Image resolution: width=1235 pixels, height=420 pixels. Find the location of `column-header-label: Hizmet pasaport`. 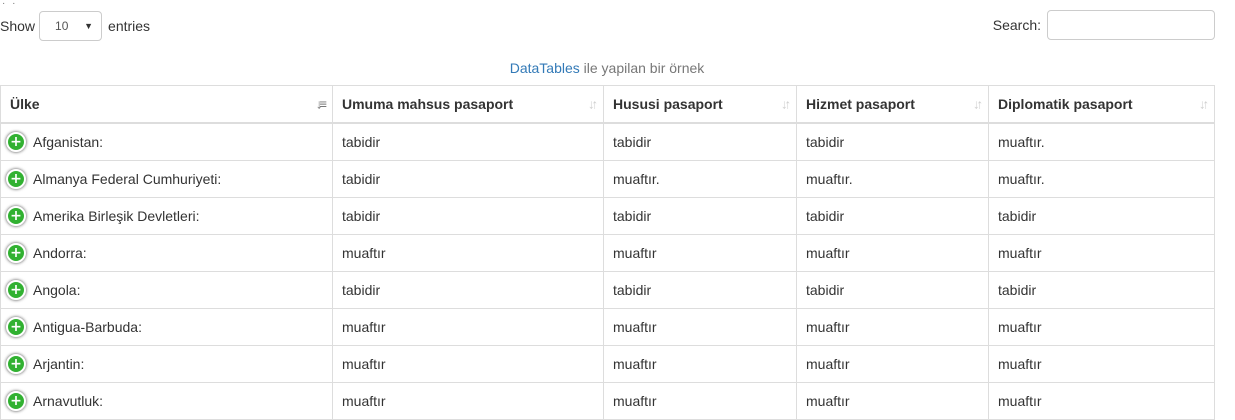

column-header-label: Hizmet pasaport is located at coordinates (860, 104).